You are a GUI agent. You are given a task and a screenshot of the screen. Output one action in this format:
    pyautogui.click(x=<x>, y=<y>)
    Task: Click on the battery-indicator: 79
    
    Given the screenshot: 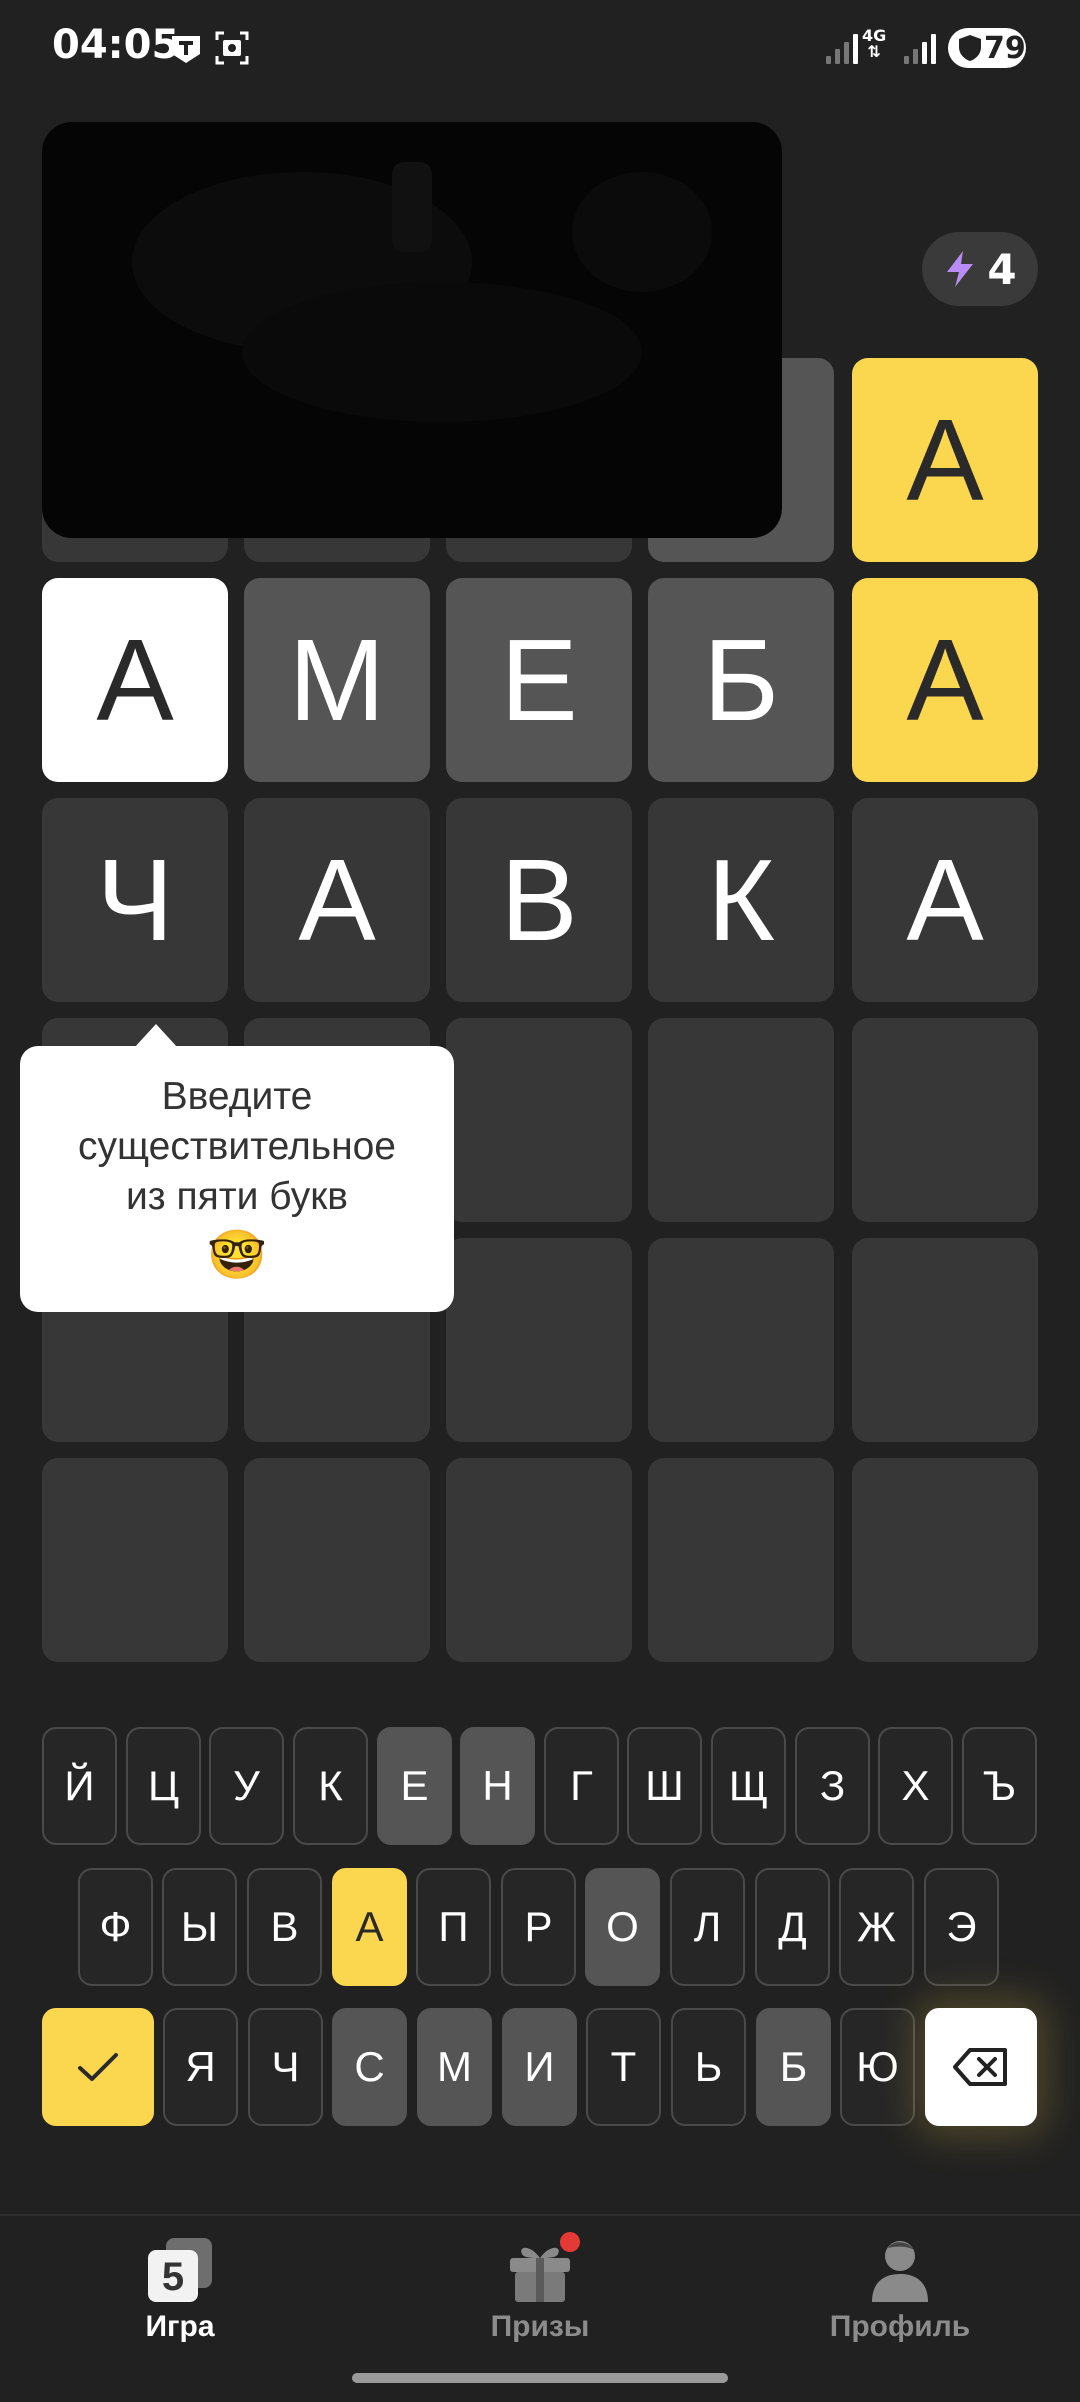 What is the action you would take?
    pyautogui.click(x=987, y=48)
    